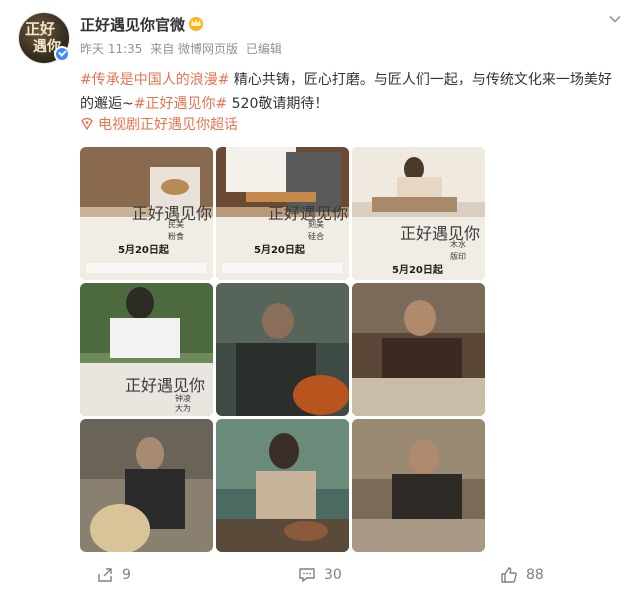 The height and width of the screenshot is (595, 644). Describe the element at coordinates (316, 236) in the screenshot. I see `poster-tag-2: 硅合` at that location.